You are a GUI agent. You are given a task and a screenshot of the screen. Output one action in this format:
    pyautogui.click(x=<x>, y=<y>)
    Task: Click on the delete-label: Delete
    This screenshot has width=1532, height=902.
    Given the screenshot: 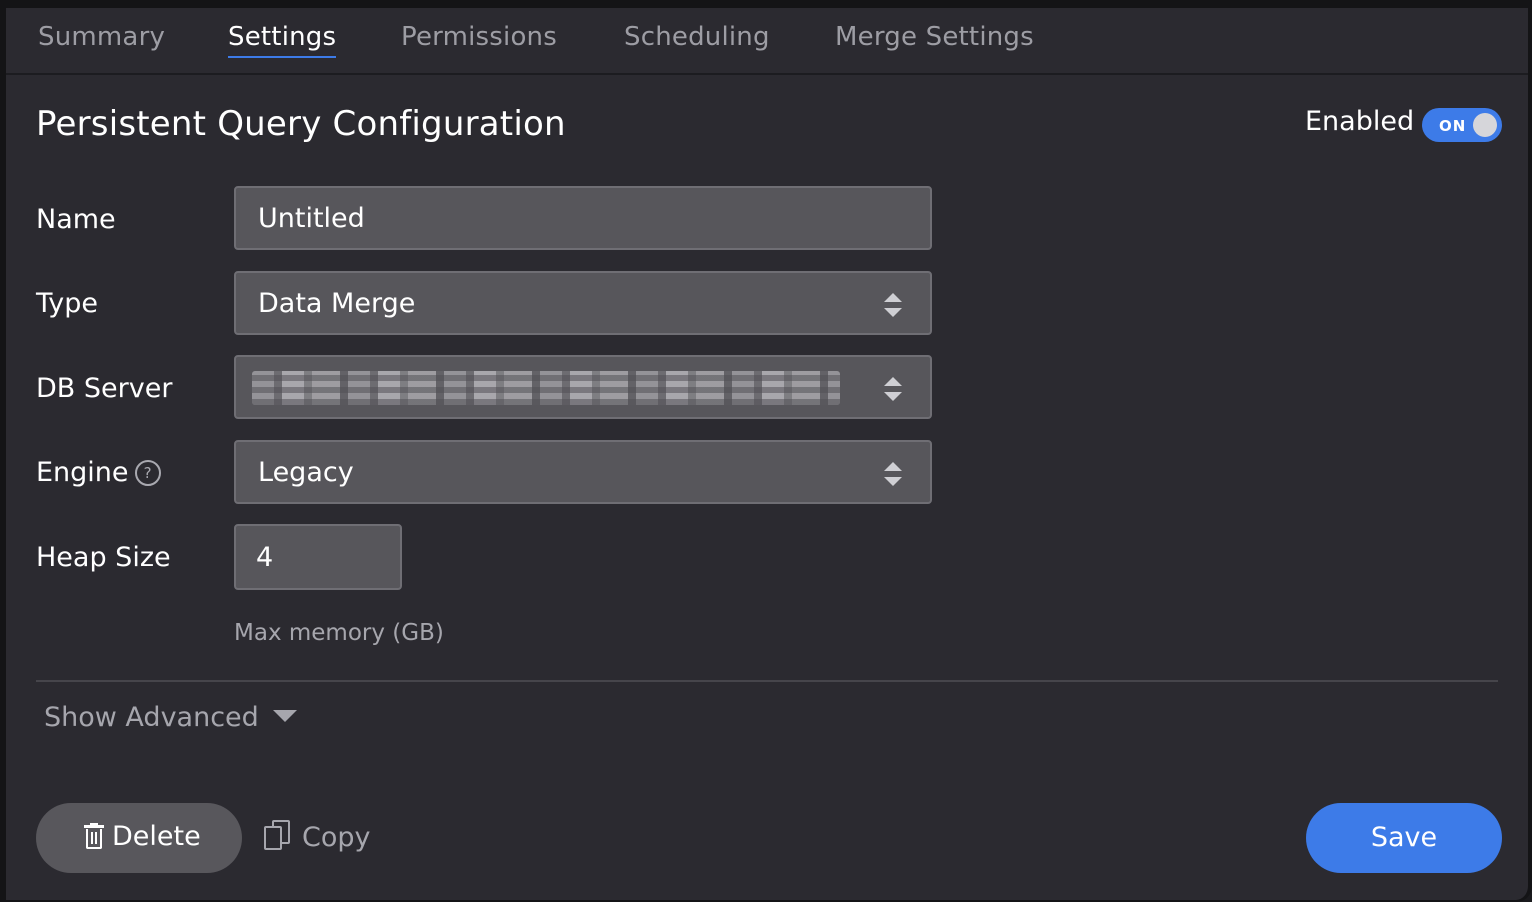 What is the action you would take?
    pyautogui.click(x=156, y=836)
    